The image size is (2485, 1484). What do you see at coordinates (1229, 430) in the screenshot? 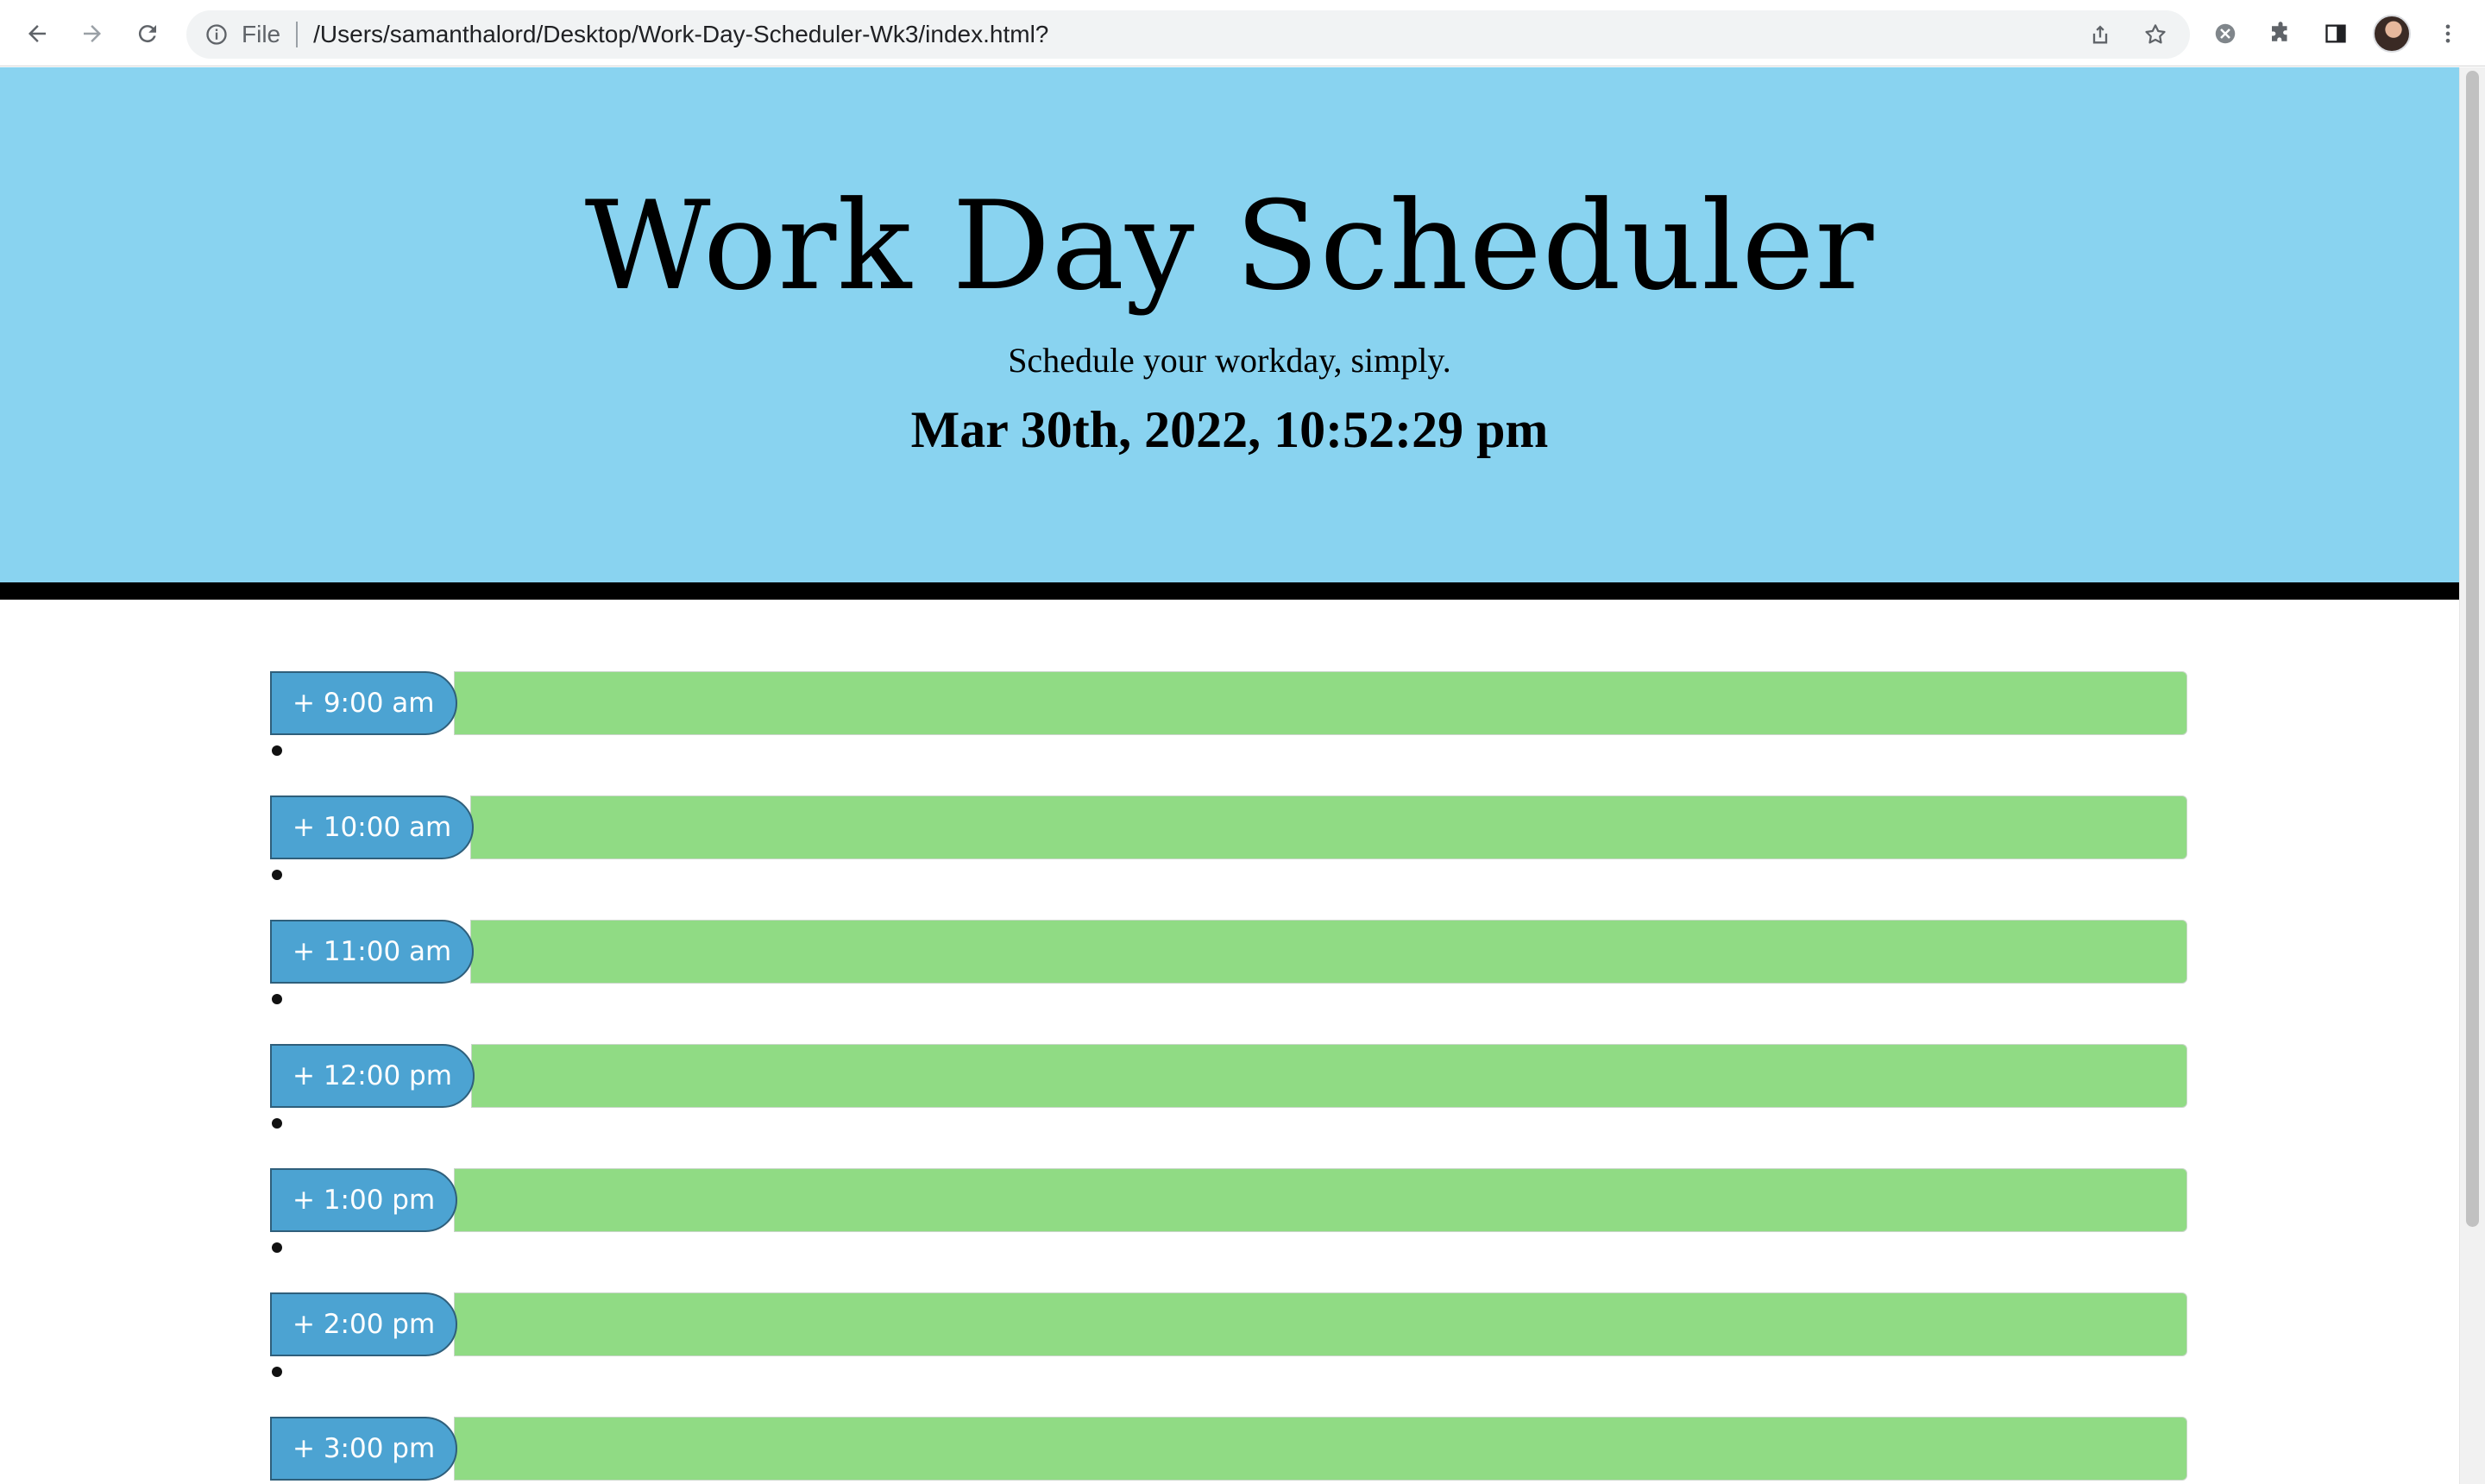
I see `current-datetime: Mar 30th, 2022, 10:52:29 pm` at bounding box center [1229, 430].